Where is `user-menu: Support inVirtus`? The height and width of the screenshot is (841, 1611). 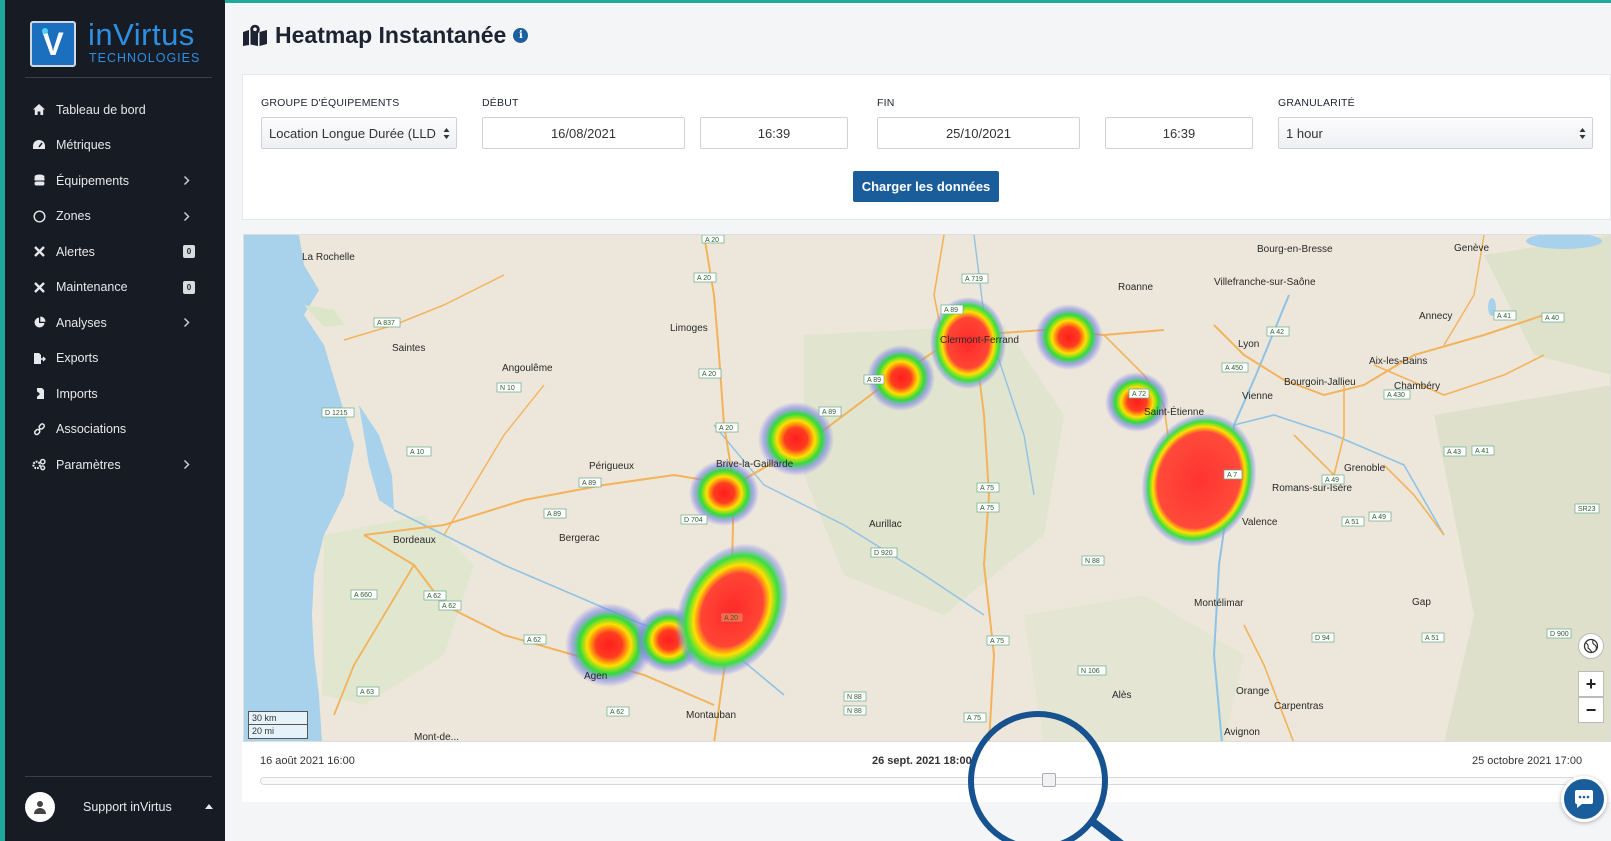
user-menu: Support inVirtus is located at coordinates (120, 807).